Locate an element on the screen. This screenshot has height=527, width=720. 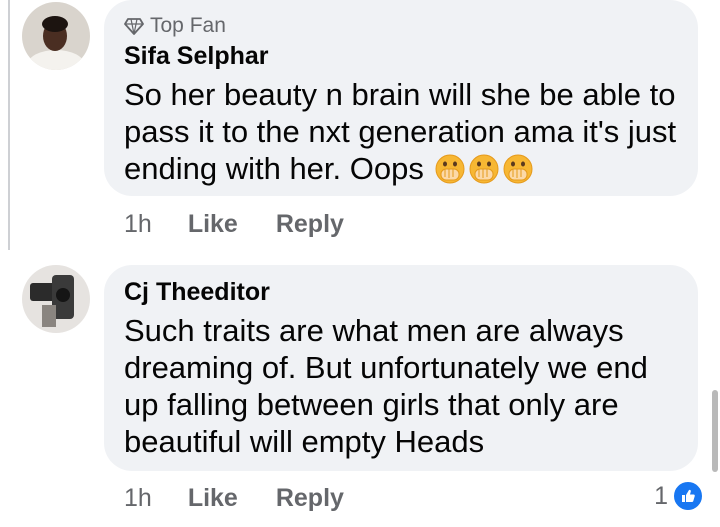
diamond-icon is located at coordinates (134, 26).